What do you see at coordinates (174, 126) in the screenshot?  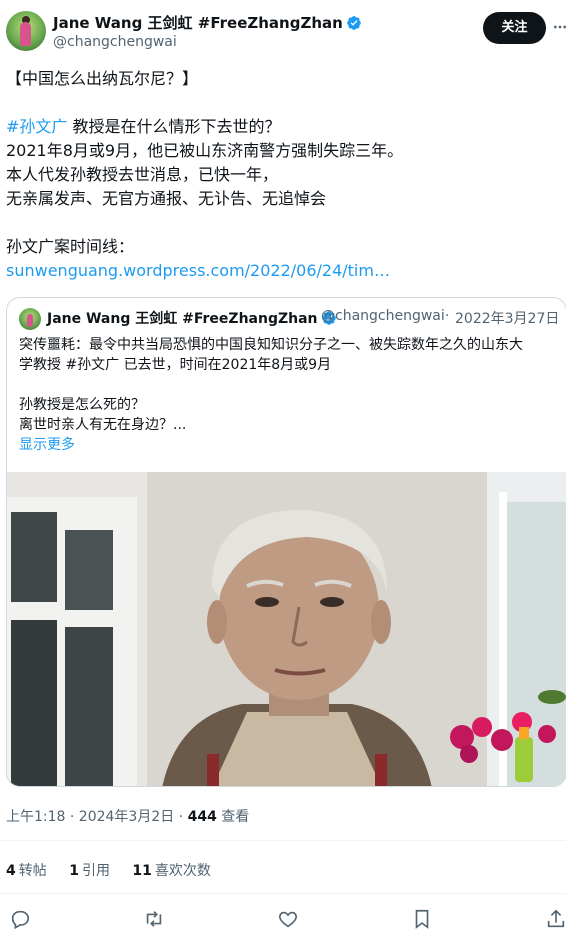 I see `tweet-line-text: 教授是在什么情形下去世的？` at bounding box center [174, 126].